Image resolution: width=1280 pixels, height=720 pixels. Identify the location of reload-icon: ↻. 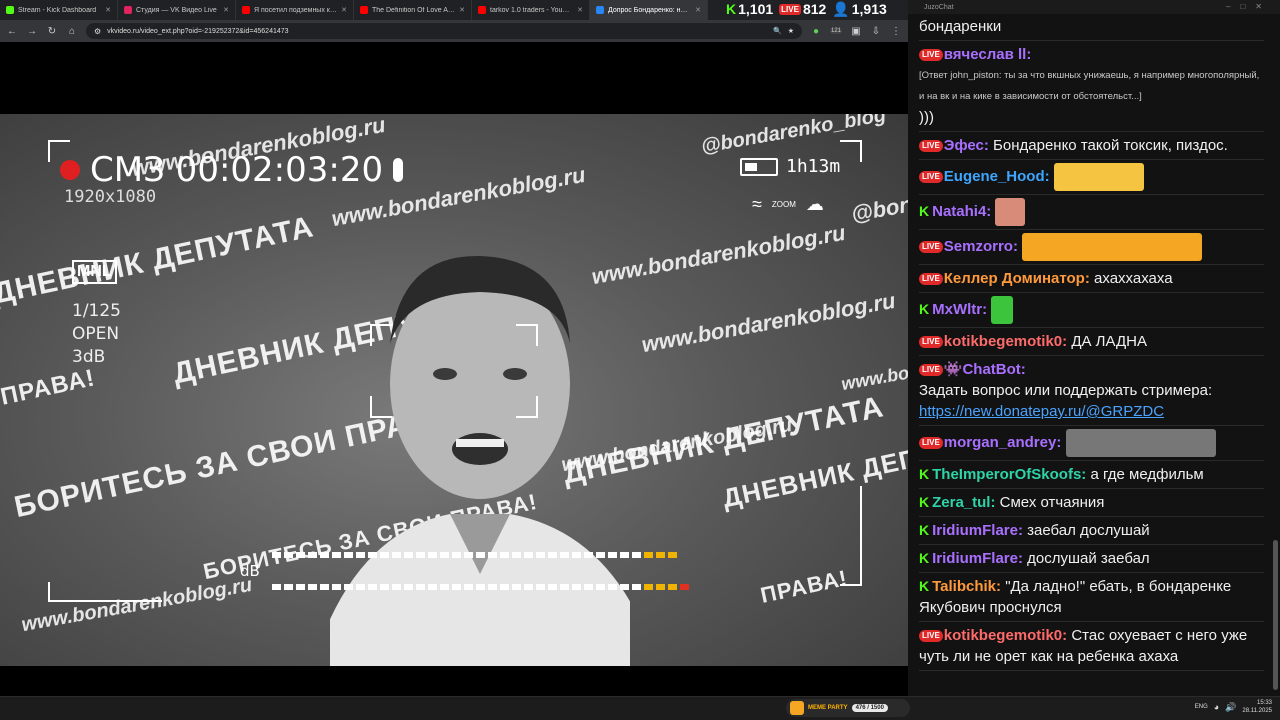
(52, 31).